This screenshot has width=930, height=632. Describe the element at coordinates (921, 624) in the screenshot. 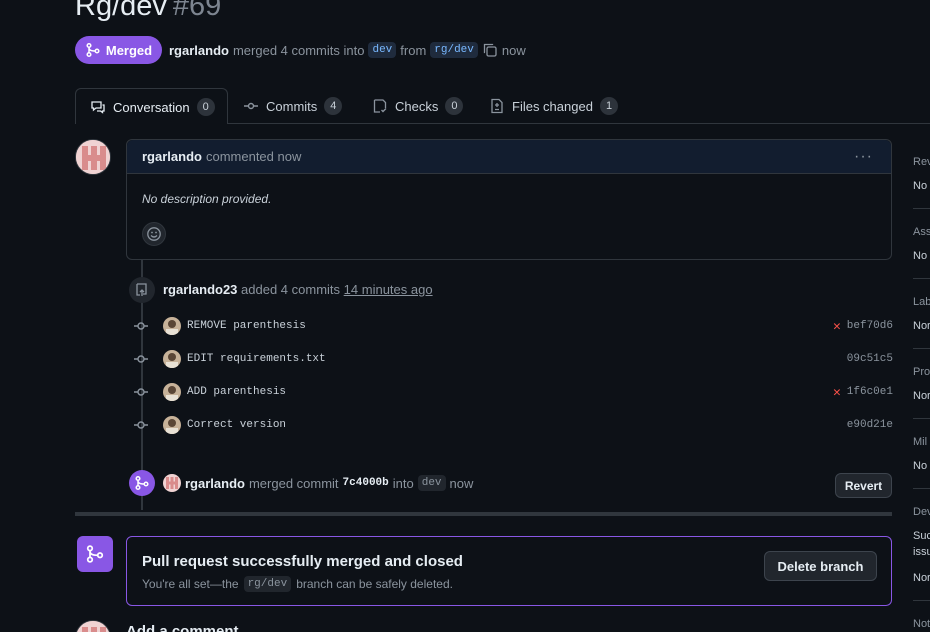

I see `sidebar-notifications-label: Not` at that location.